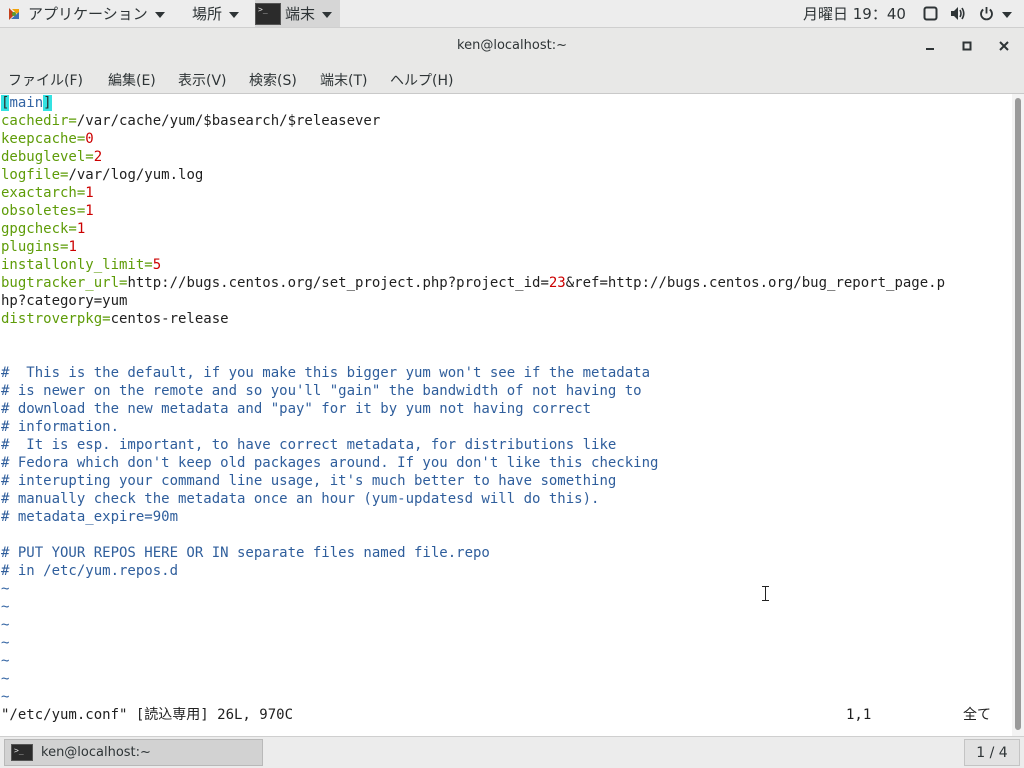 Image resolution: width=1024 pixels, height=768 pixels. I want to click on editor-text-segment: keepcache=, so click(43, 139).